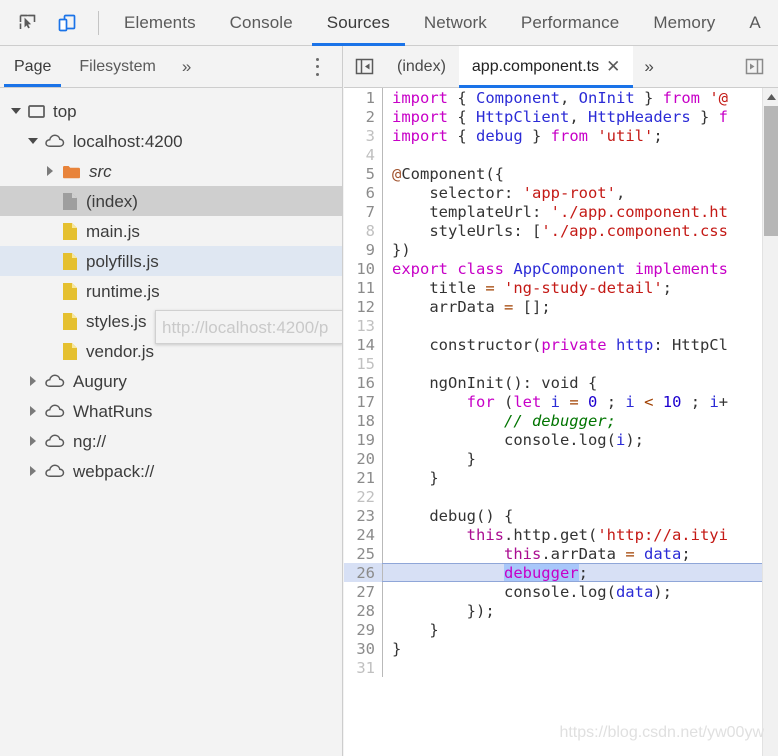 The height and width of the screenshot is (756, 778). What do you see at coordinates (116, 321) in the screenshot?
I see `tree-item-label: styles.js` at bounding box center [116, 321].